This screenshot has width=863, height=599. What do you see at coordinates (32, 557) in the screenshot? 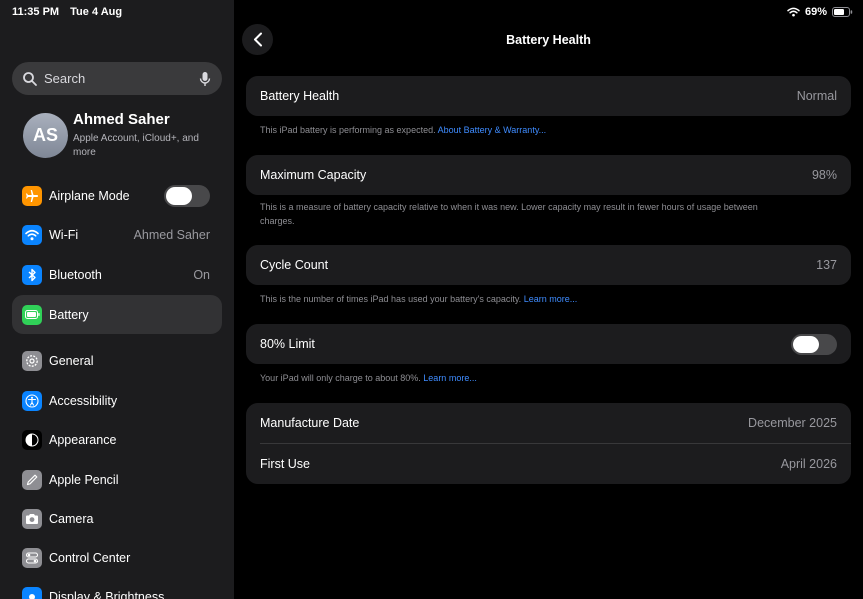
I see `control-center-icon` at bounding box center [32, 557].